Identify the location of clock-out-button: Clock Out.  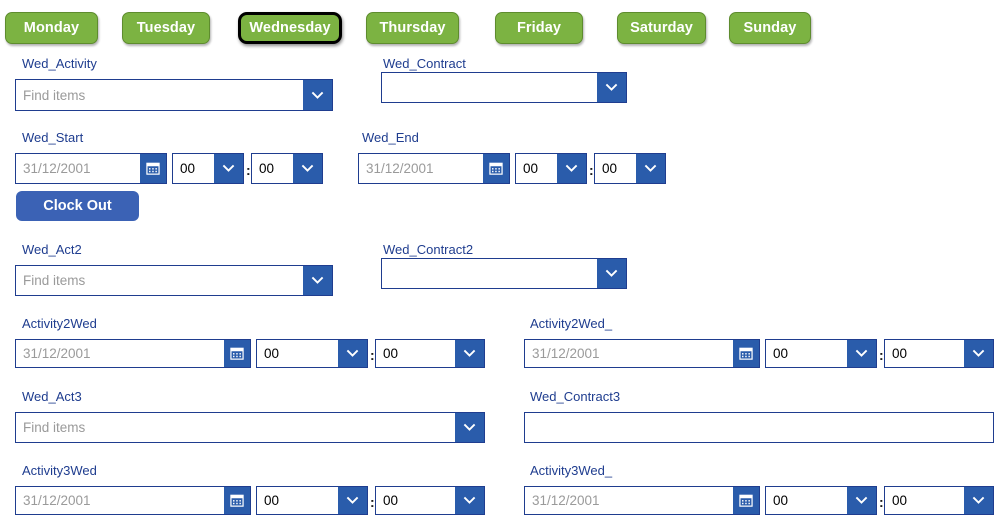
(77, 206).